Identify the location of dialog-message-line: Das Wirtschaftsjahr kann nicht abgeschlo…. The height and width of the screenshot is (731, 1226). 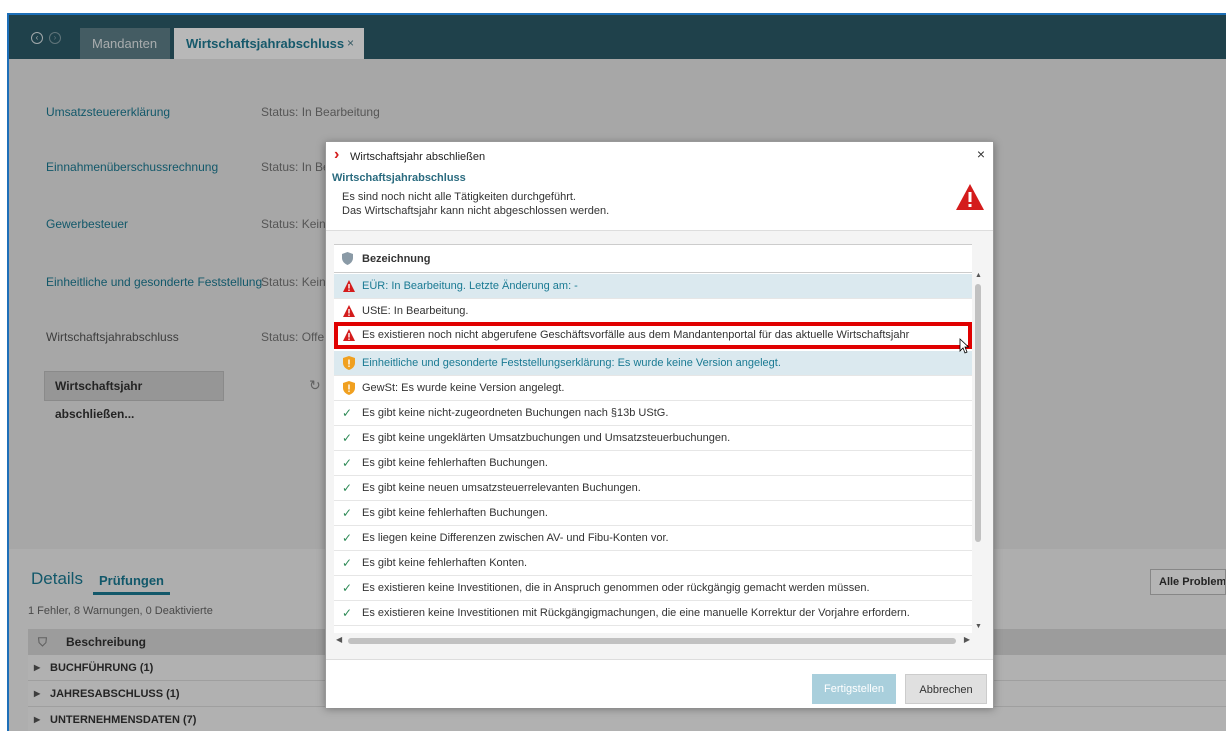
(476, 211).